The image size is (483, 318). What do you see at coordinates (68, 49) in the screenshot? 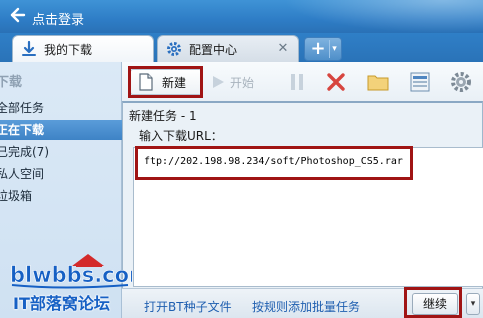
I see `tab-label: 我的下载` at bounding box center [68, 49].